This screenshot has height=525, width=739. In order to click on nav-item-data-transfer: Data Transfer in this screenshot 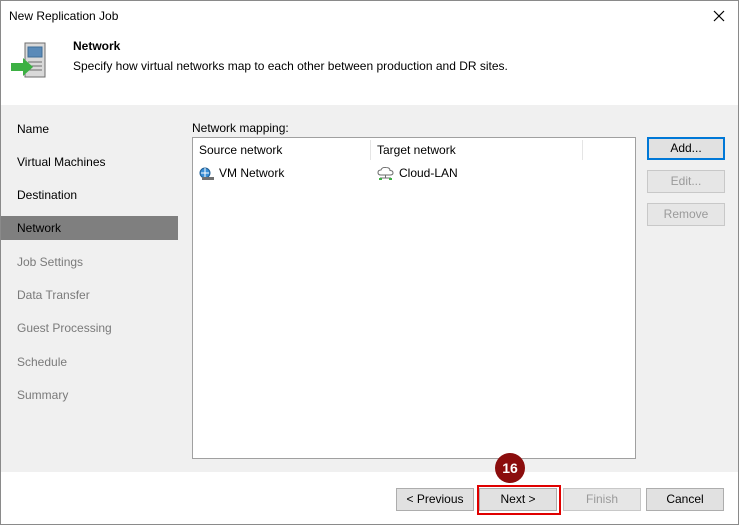, I will do `click(53, 295)`.